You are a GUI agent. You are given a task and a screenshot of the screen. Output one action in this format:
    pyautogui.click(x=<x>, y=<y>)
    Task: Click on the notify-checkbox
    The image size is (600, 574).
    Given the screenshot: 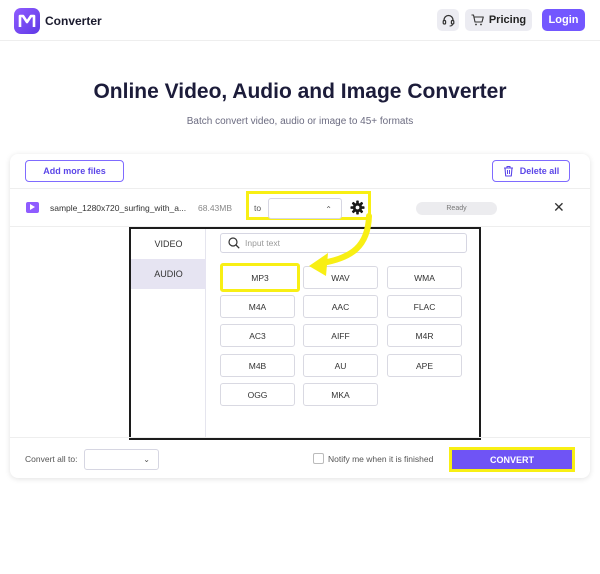 What is the action you would take?
    pyautogui.click(x=318, y=458)
    